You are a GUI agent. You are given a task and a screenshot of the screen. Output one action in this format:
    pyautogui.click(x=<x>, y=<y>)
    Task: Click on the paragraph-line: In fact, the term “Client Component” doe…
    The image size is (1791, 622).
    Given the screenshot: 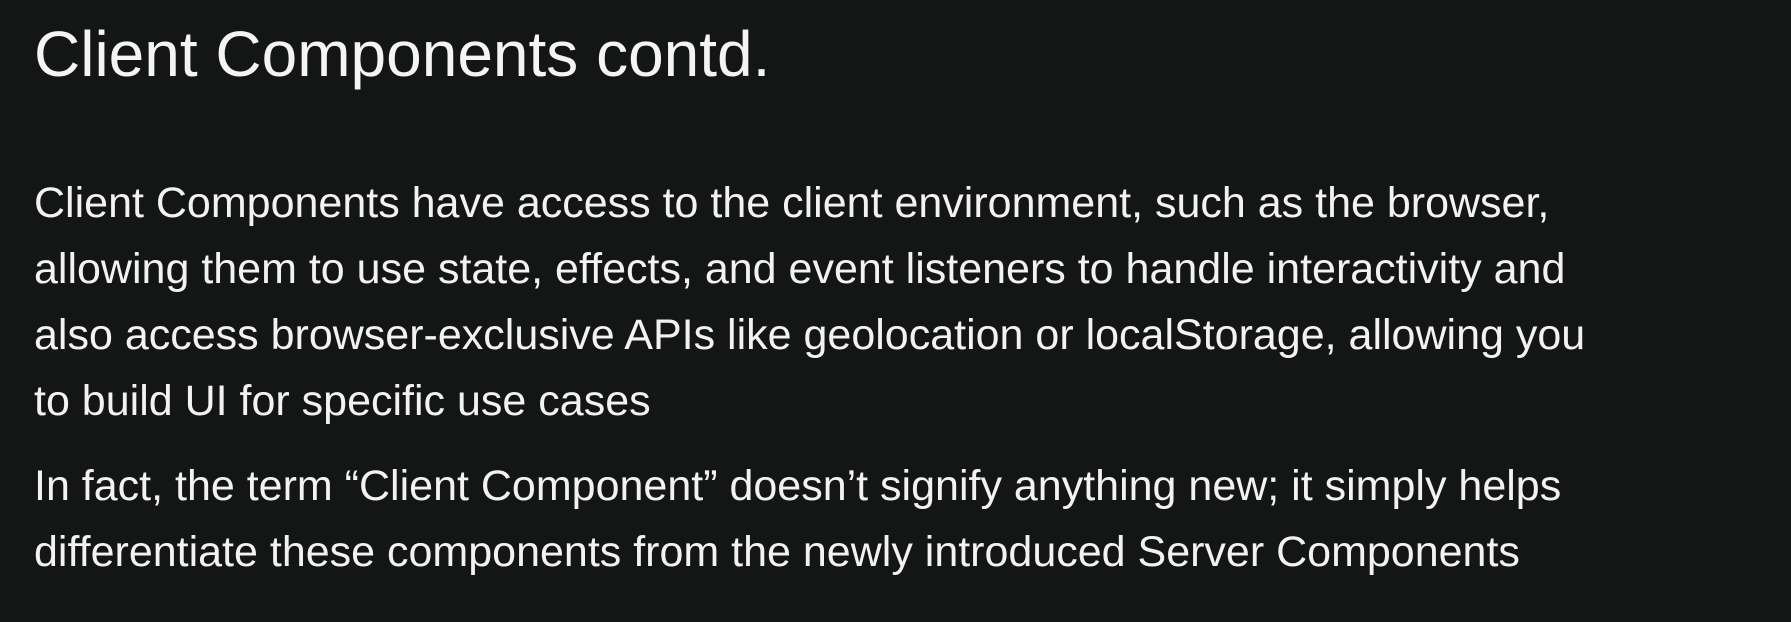 What is the action you would take?
    pyautogui.click(x=798, y=486)
    